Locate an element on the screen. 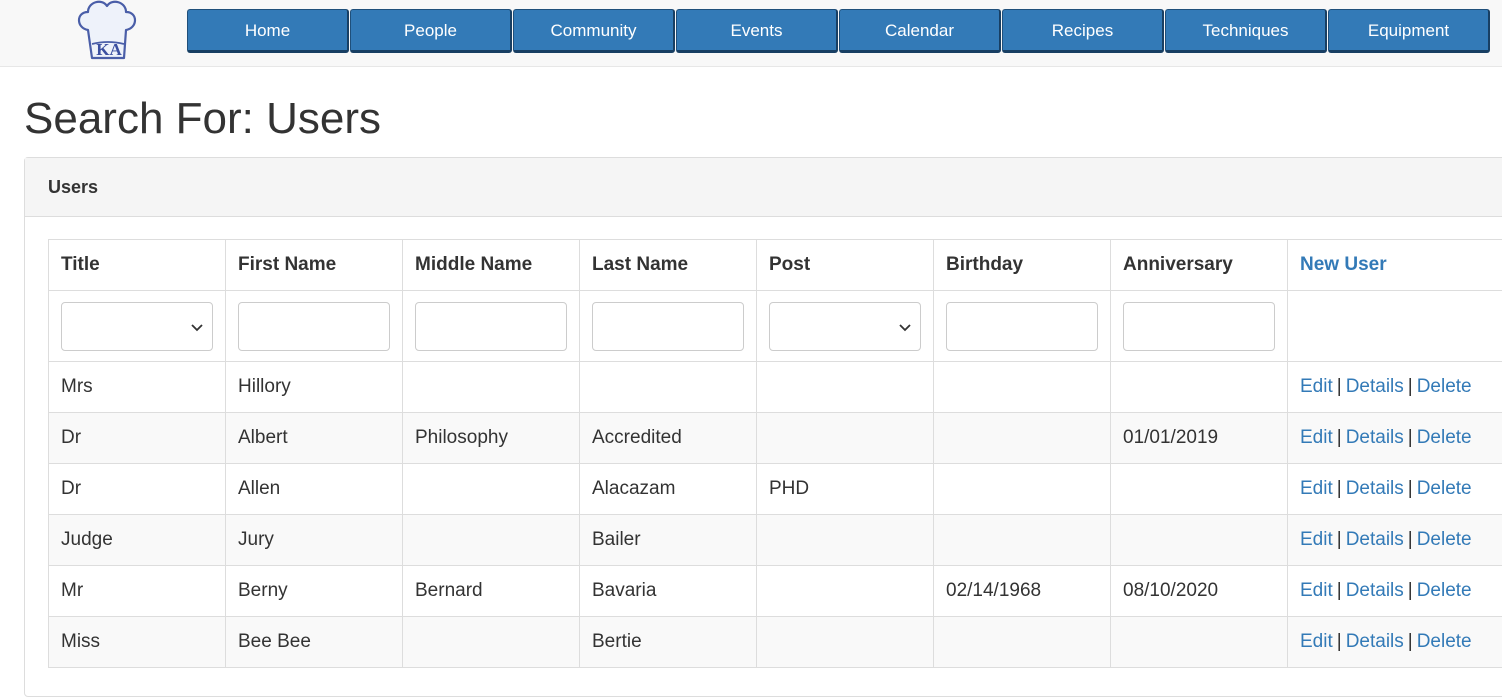 The image size is (1502, 697). cell-first-name: Albert is located at coordinates (314, 438).